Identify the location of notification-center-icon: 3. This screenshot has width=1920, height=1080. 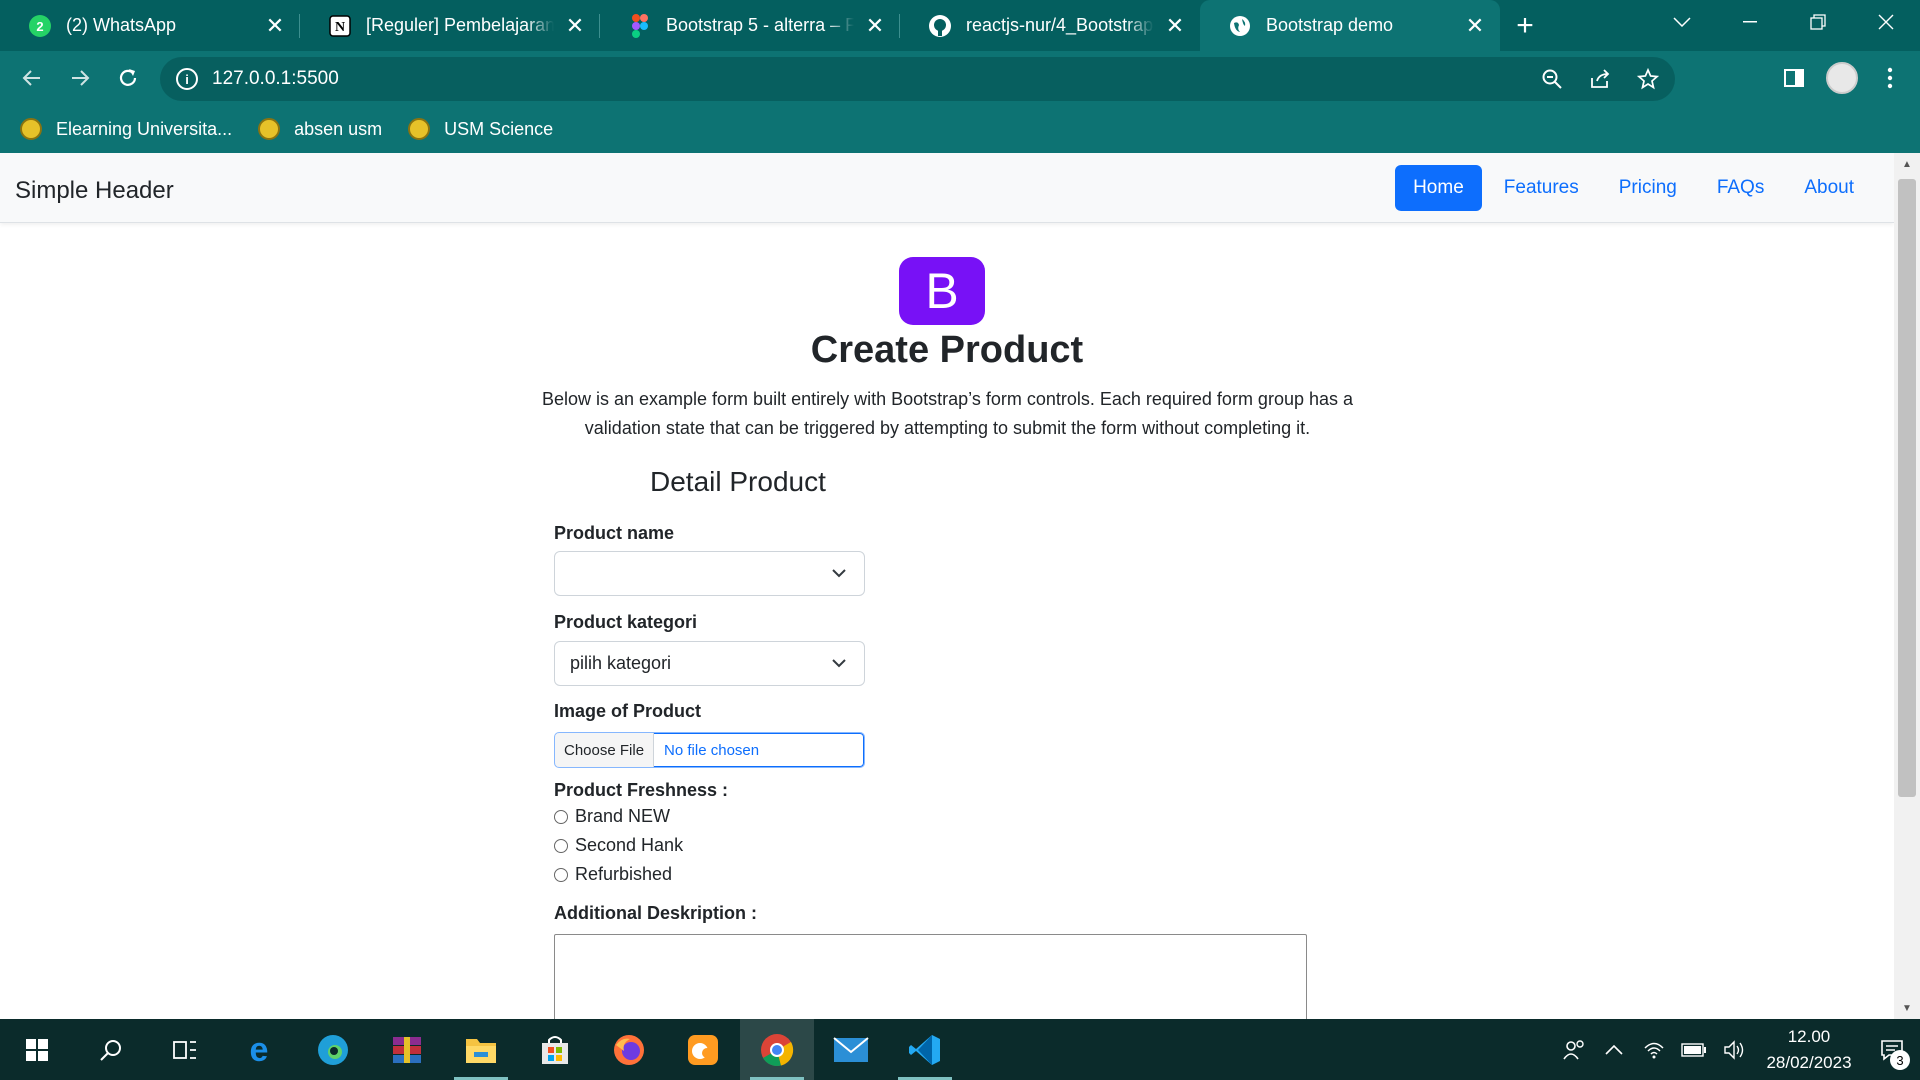
(1892, 1049).